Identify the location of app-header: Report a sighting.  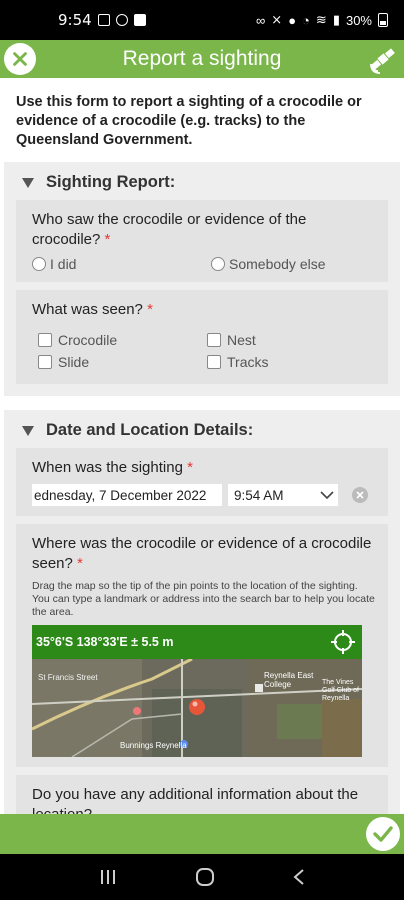
(202, 59).